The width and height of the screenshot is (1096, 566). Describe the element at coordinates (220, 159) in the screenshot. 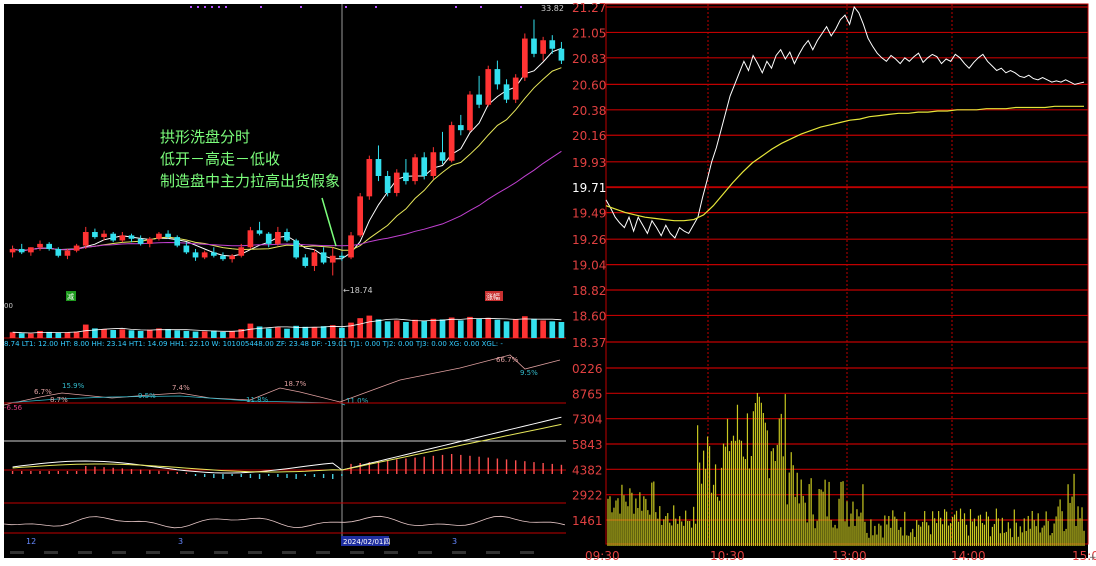

I see `annotation-text: 低开－高走－低收` at that location.